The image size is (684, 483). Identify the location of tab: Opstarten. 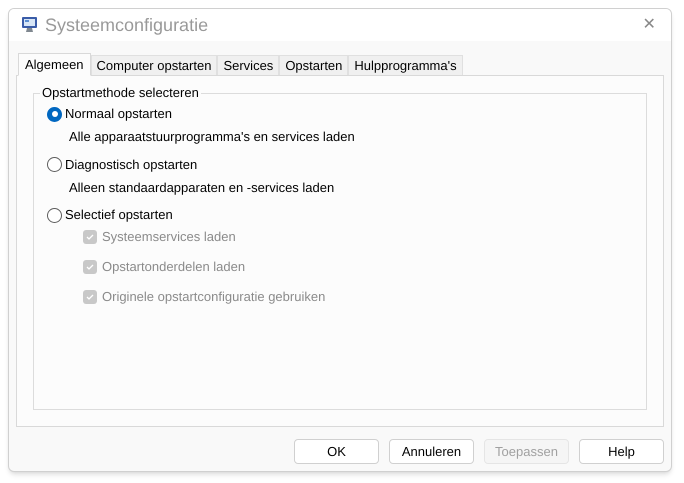
(313, 65).